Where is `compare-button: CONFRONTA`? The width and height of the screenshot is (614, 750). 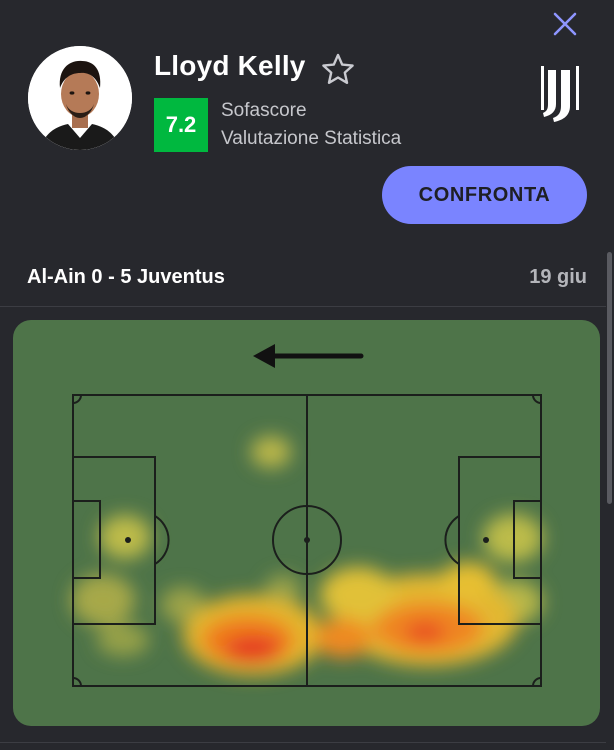
compare-button: CONFRONTA is located at coordinates (484, 195).